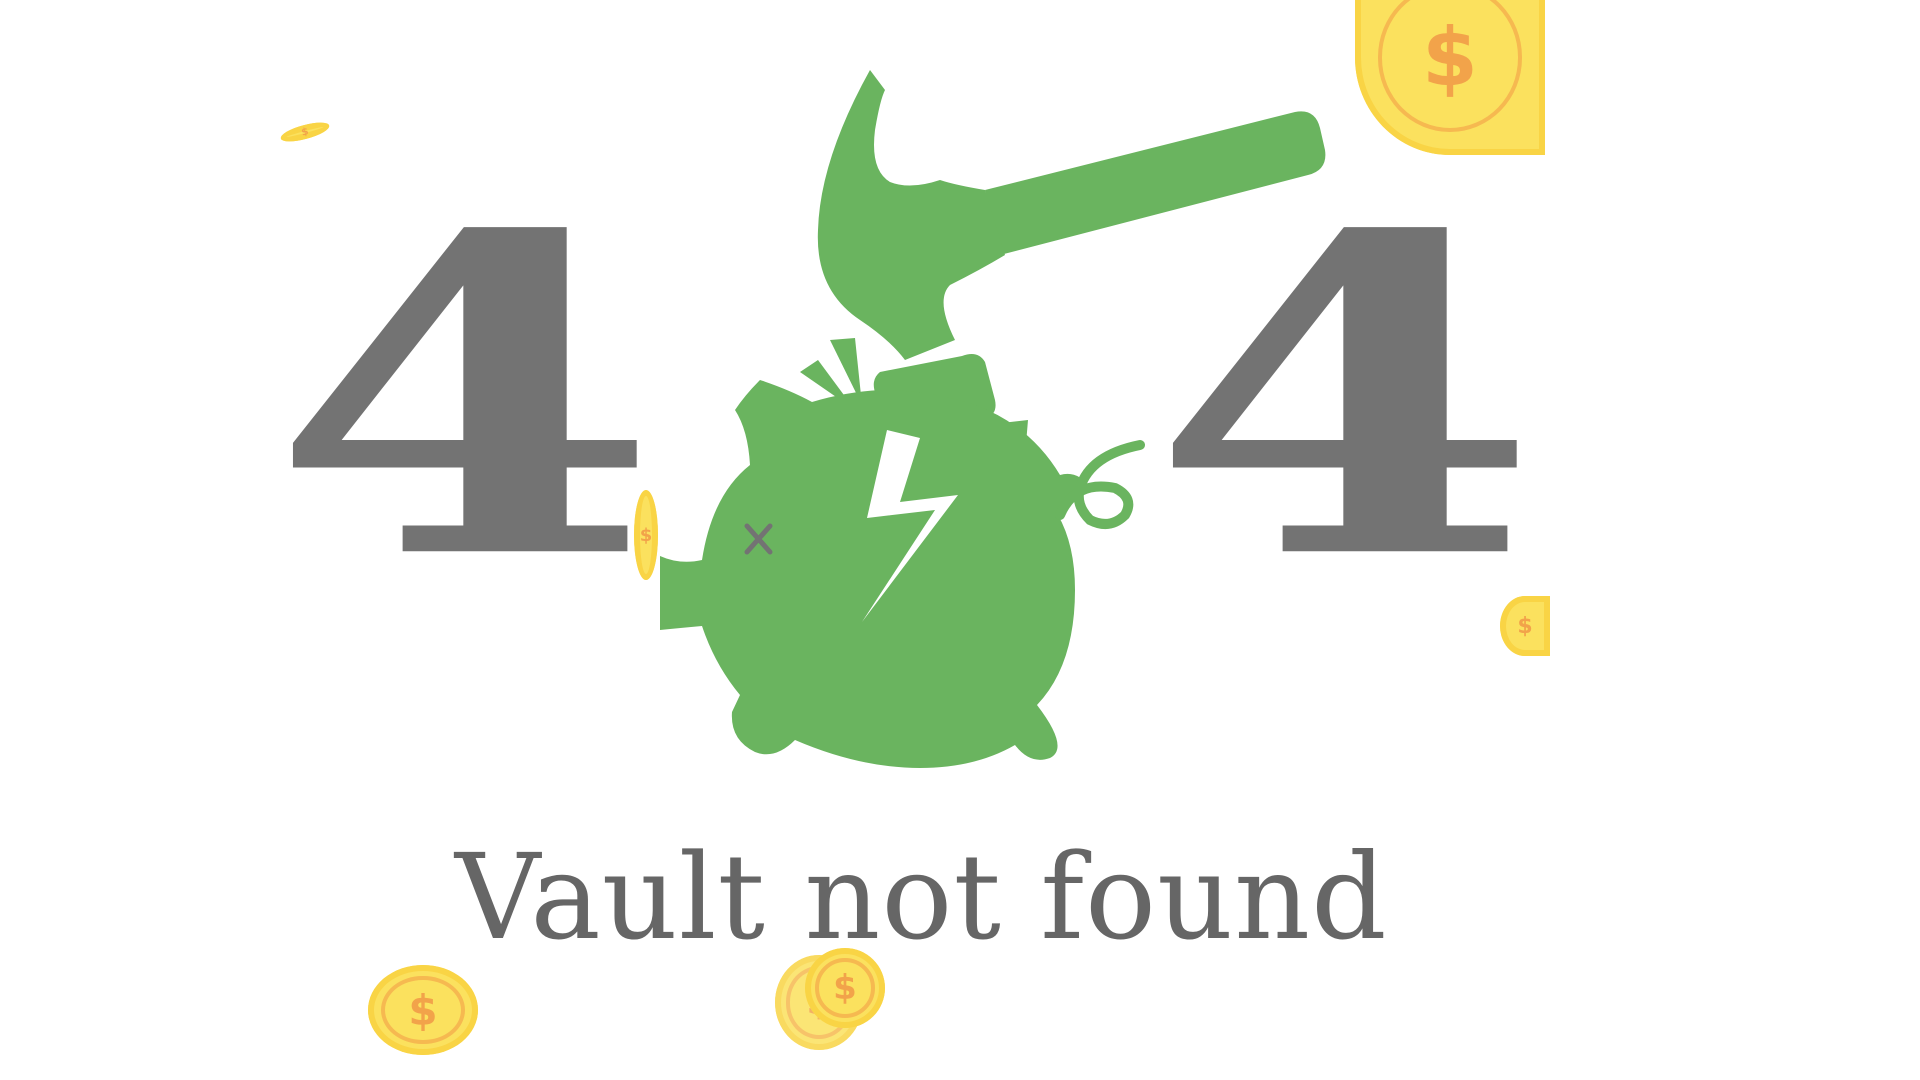  Describe the element at coordinates (902, 574) in the screenshot. I see `piggy-bank-icon` at that location.